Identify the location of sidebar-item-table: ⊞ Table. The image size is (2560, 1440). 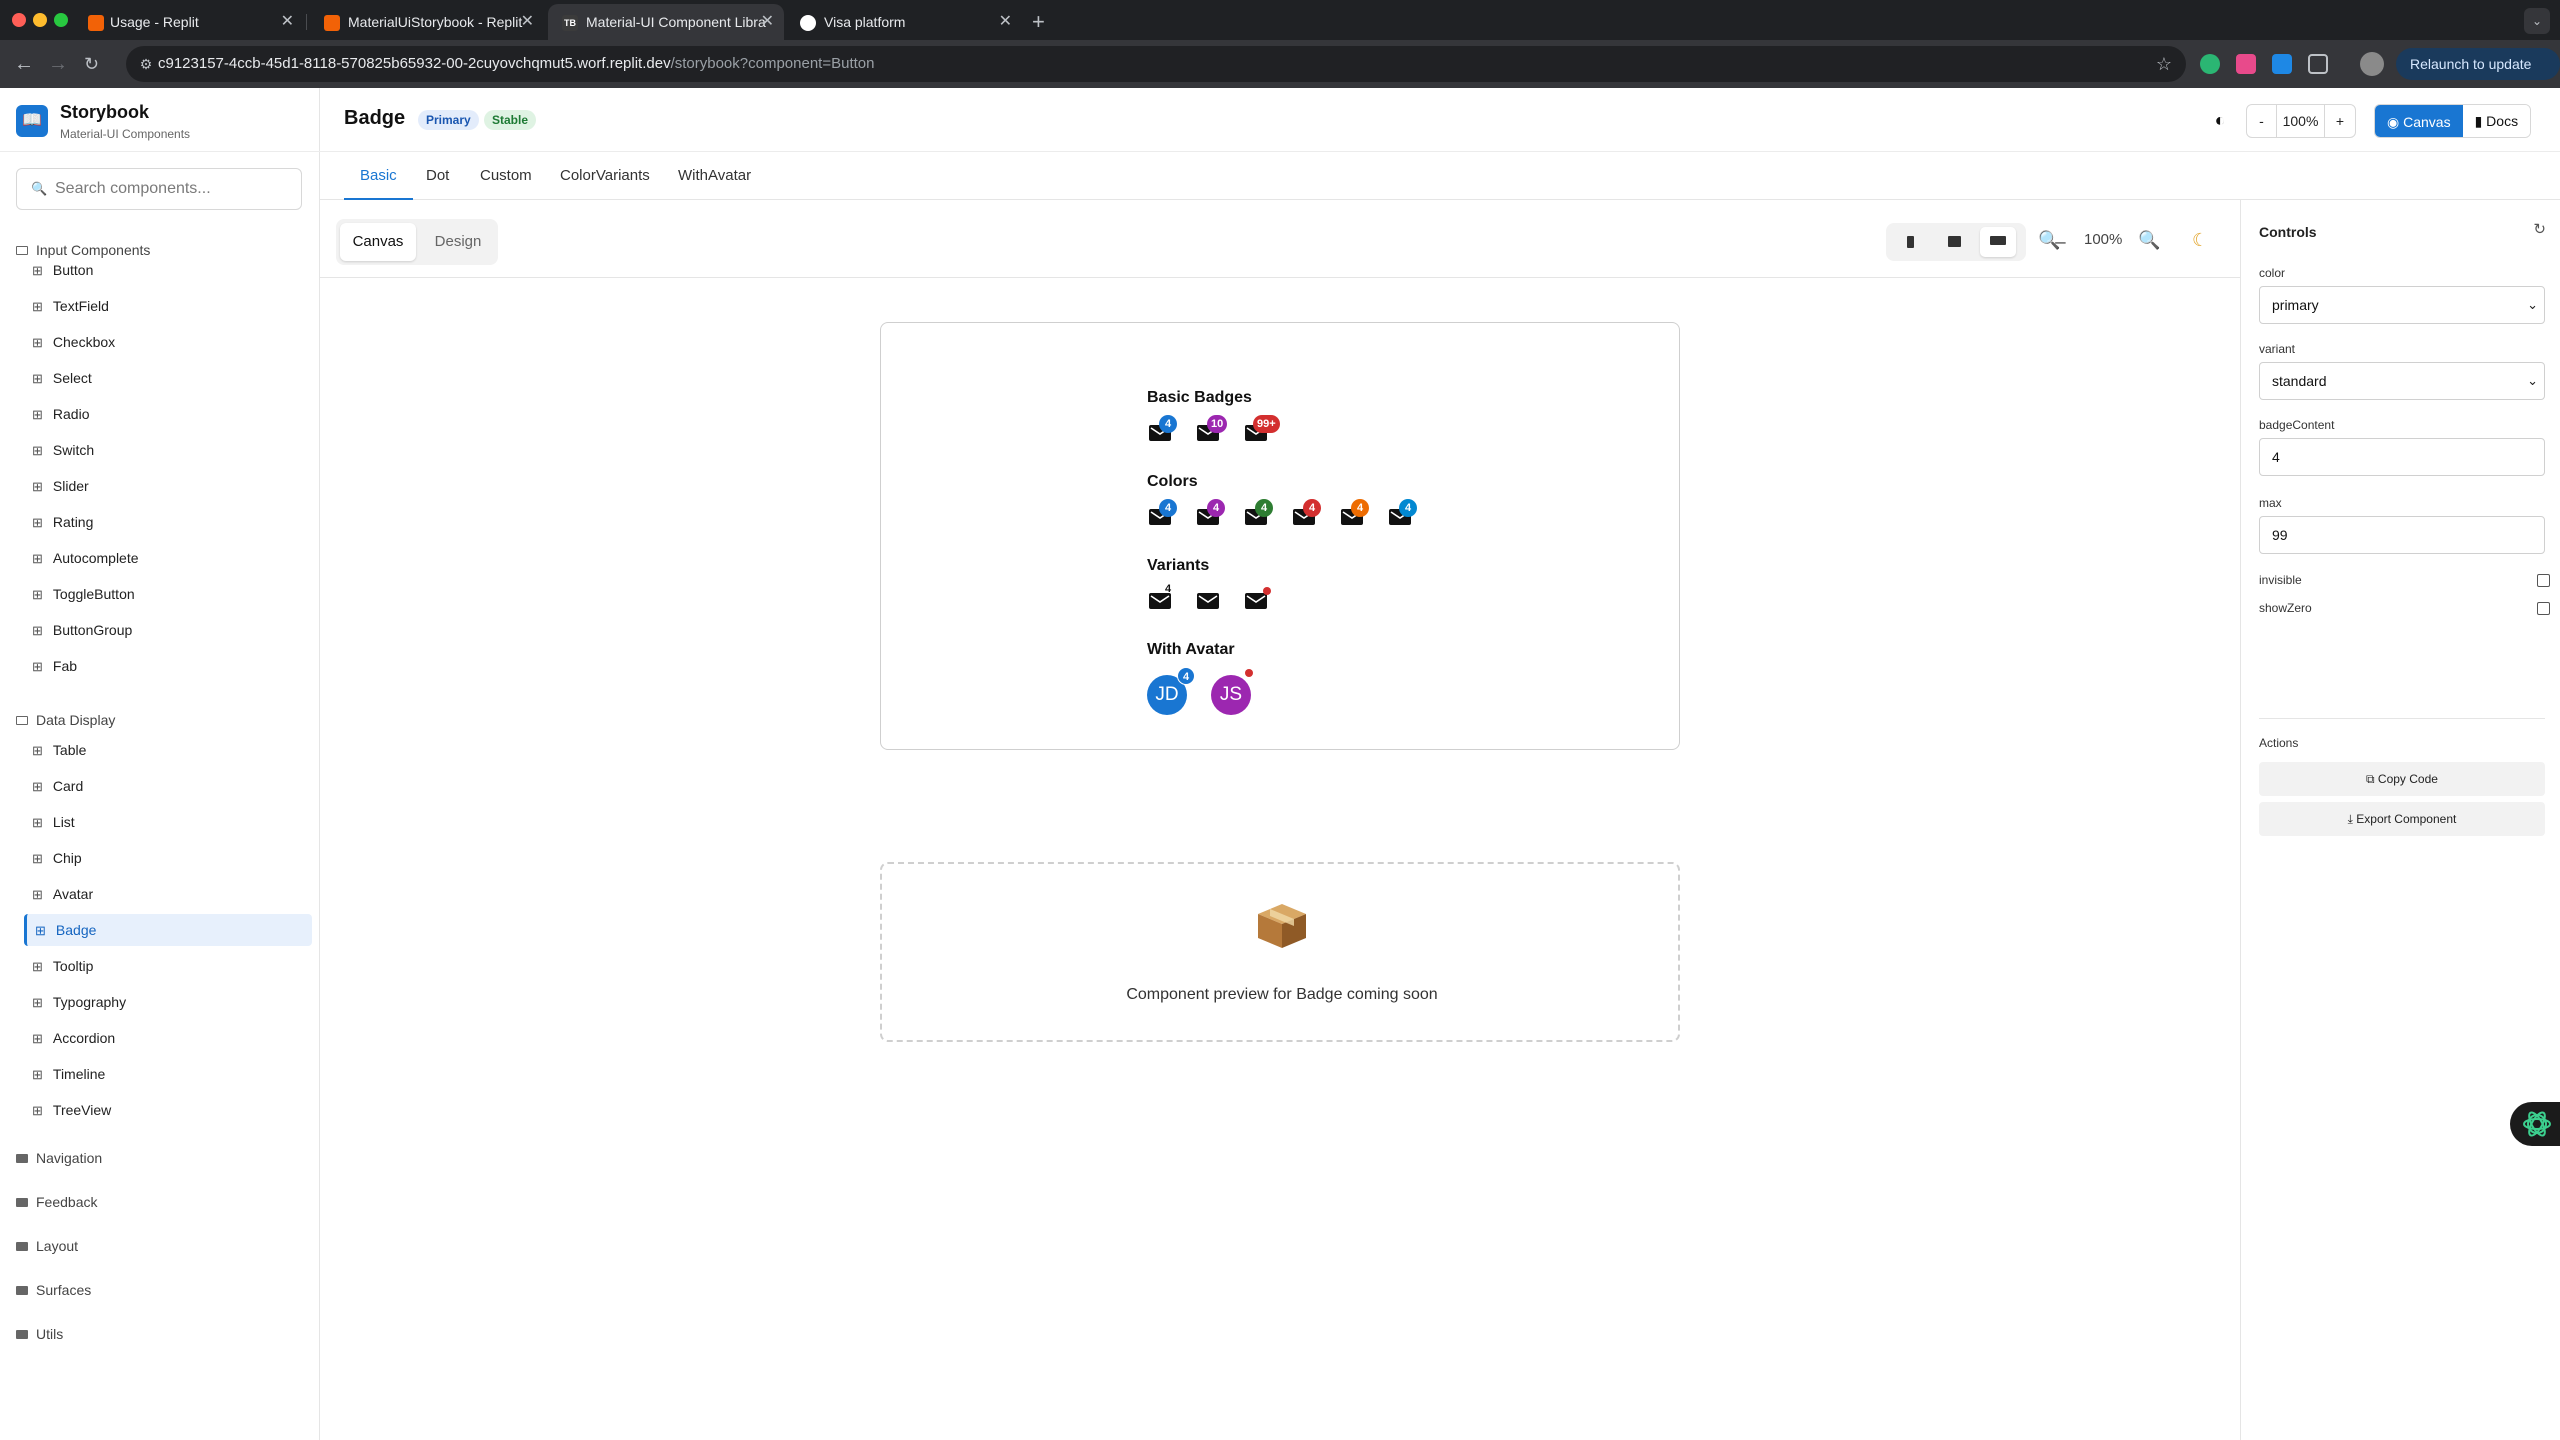
(168, 750).